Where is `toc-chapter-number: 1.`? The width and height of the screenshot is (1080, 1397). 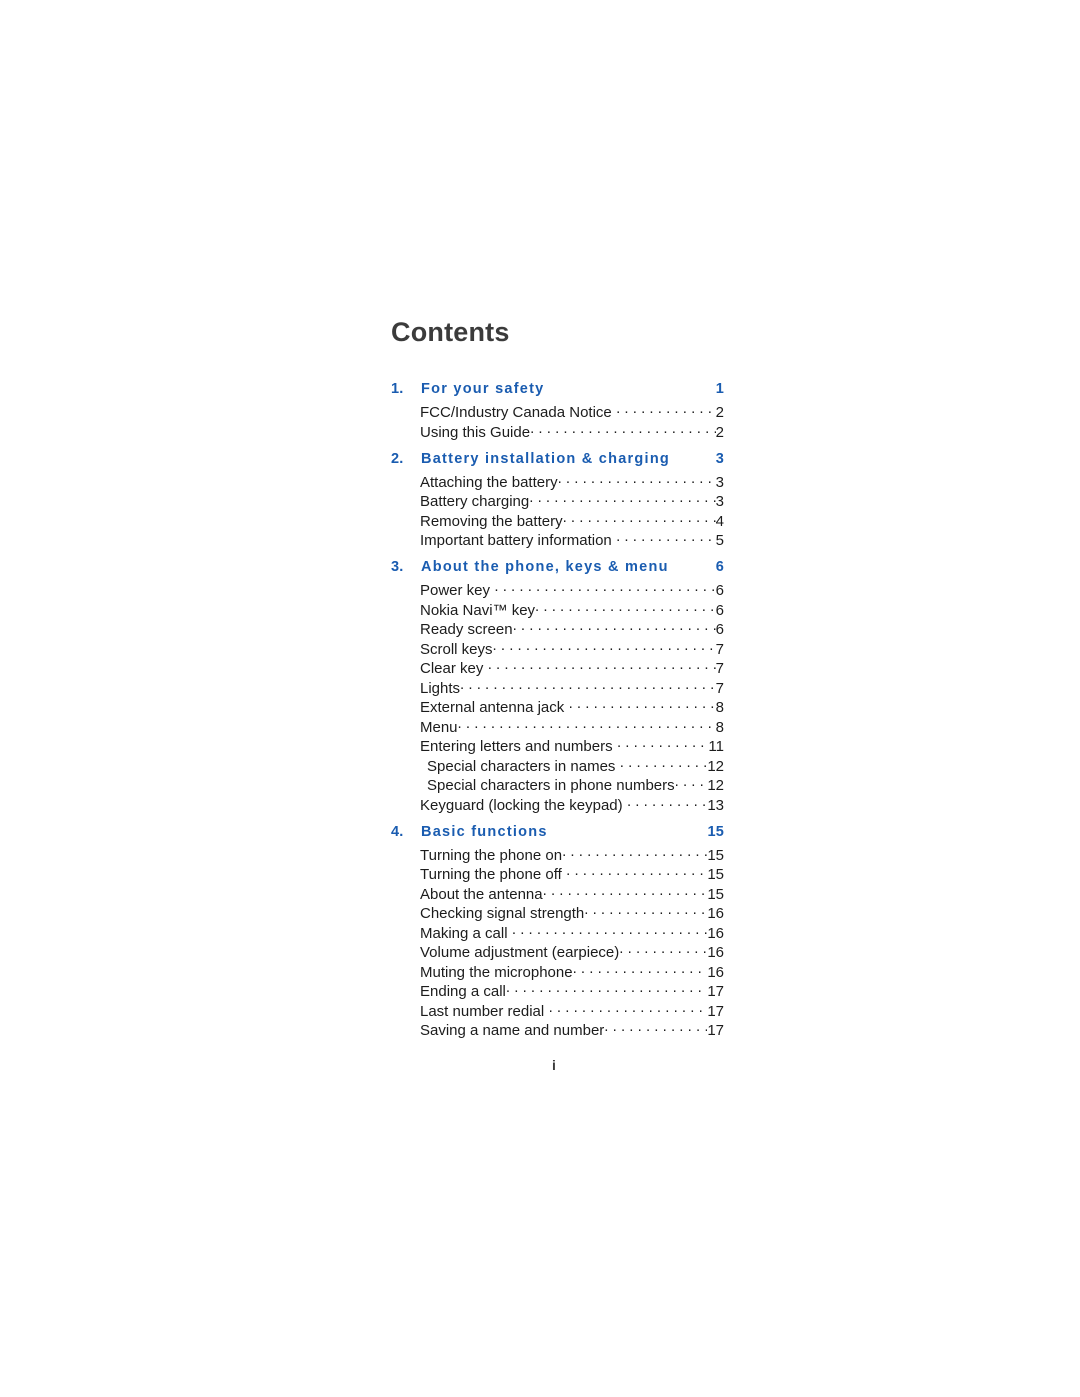 toc-chapter-number: 1. is located at coordinates (397, 389).